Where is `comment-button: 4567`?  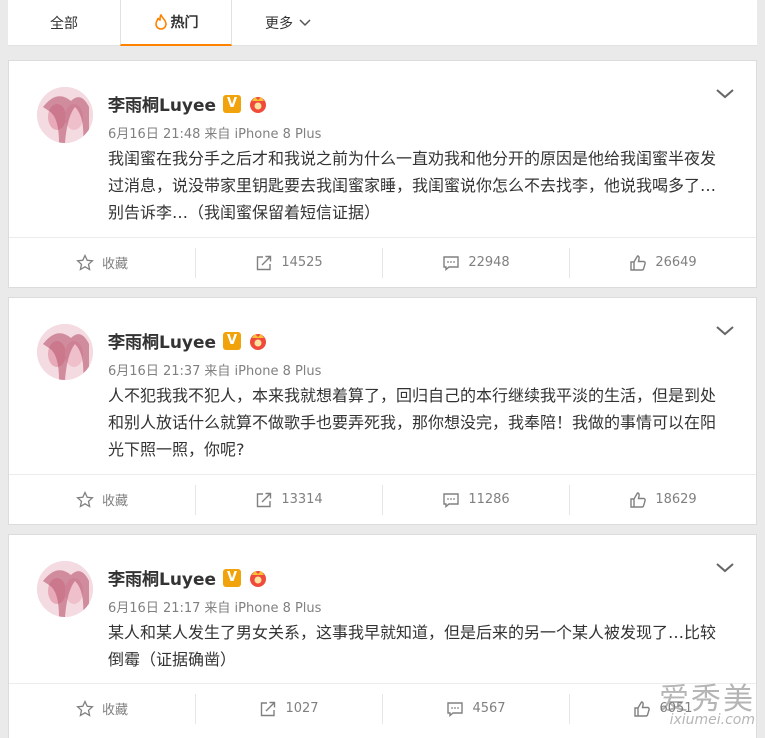 comment-button: 4567 is located at coordinates (476, 708).